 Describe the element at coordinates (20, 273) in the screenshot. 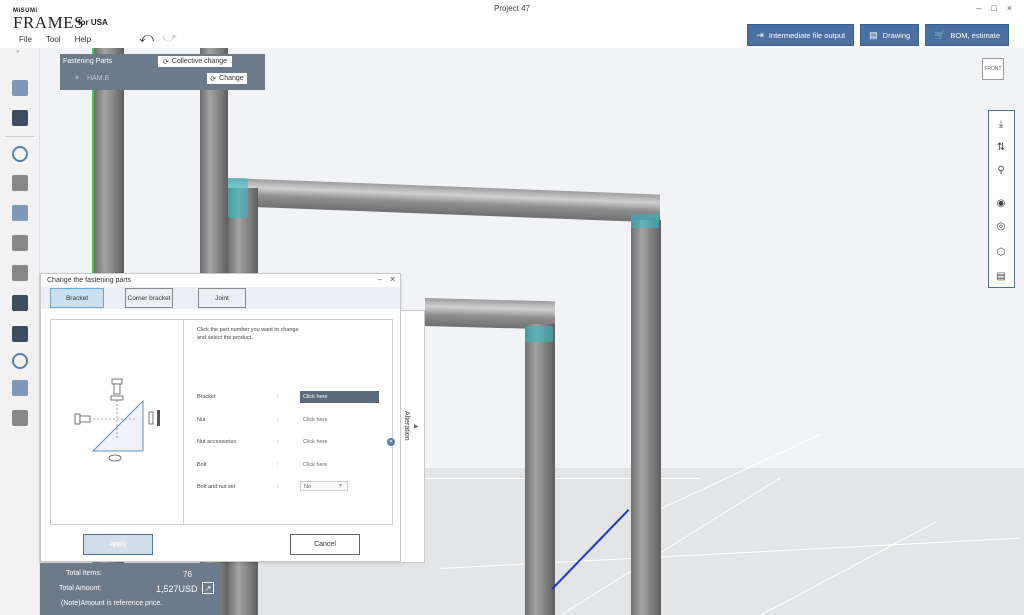

I see `bracket-icon` at that location.